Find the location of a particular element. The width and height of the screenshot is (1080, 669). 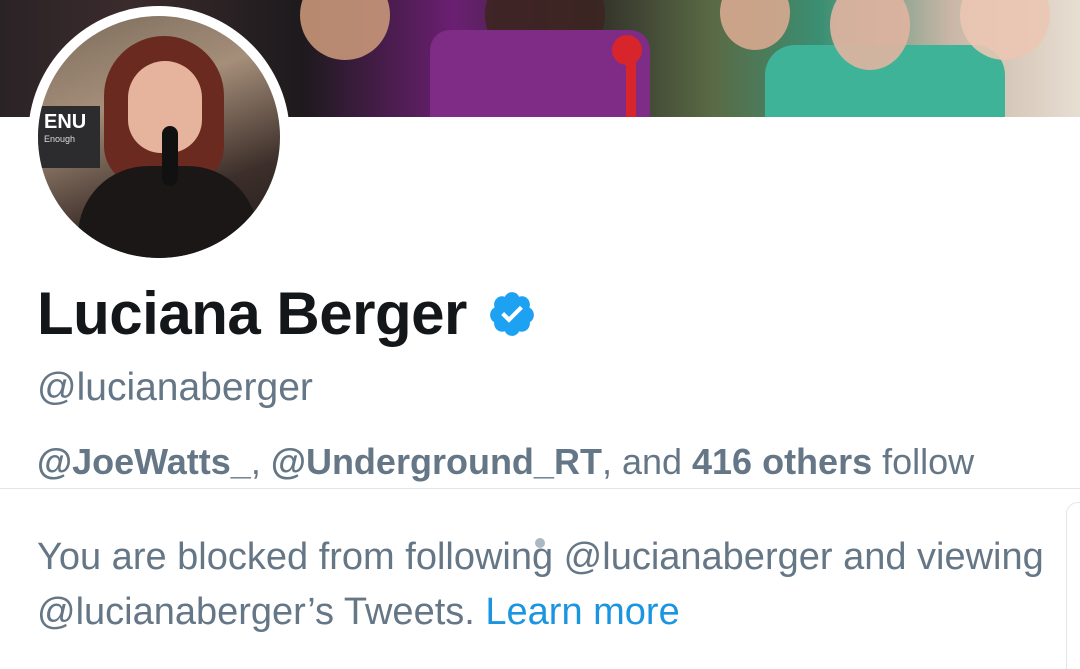

scroll-edge is located at coordinates (1073, 585).